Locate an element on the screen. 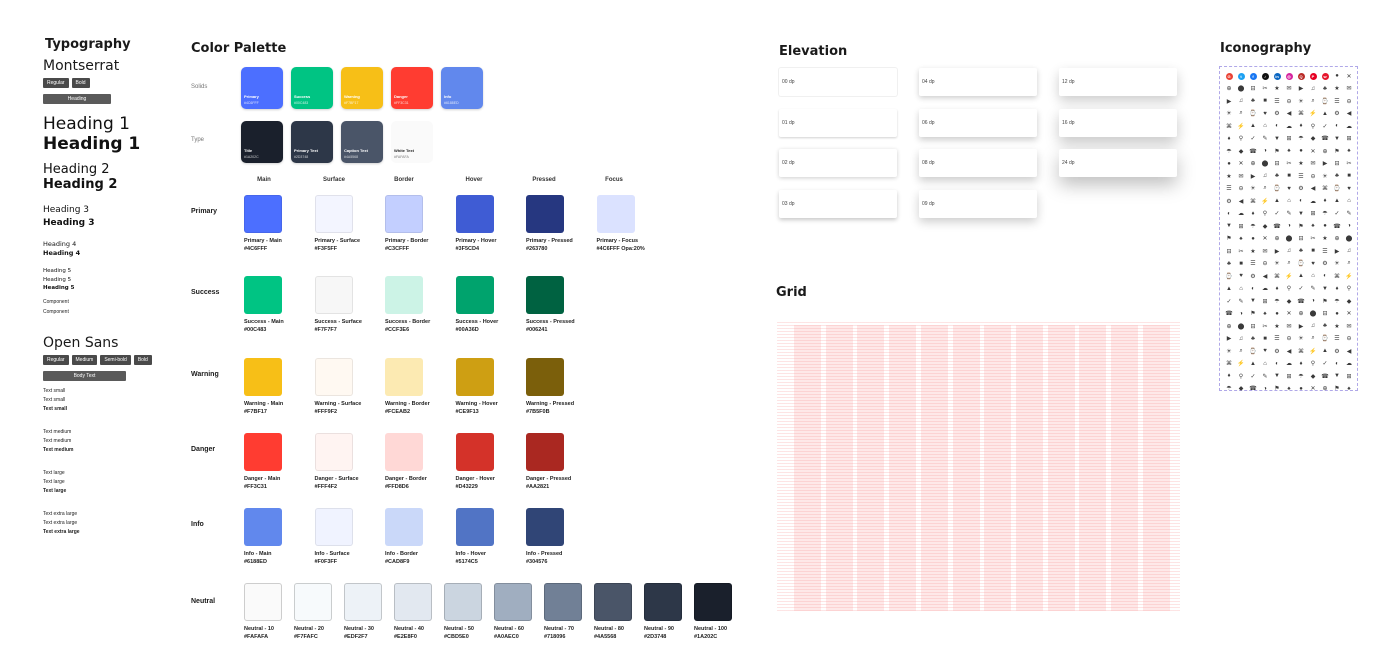  weight-pill: Regular is located at coordinates (56, 359).